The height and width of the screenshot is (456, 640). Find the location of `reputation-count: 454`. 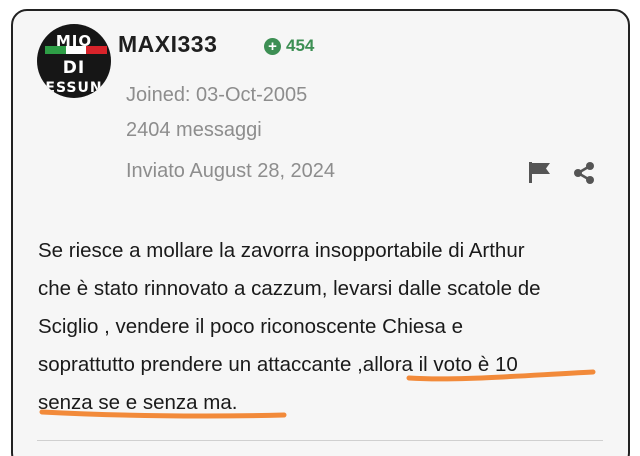

reputation-count: 454 is located at coordinates (300, 45).